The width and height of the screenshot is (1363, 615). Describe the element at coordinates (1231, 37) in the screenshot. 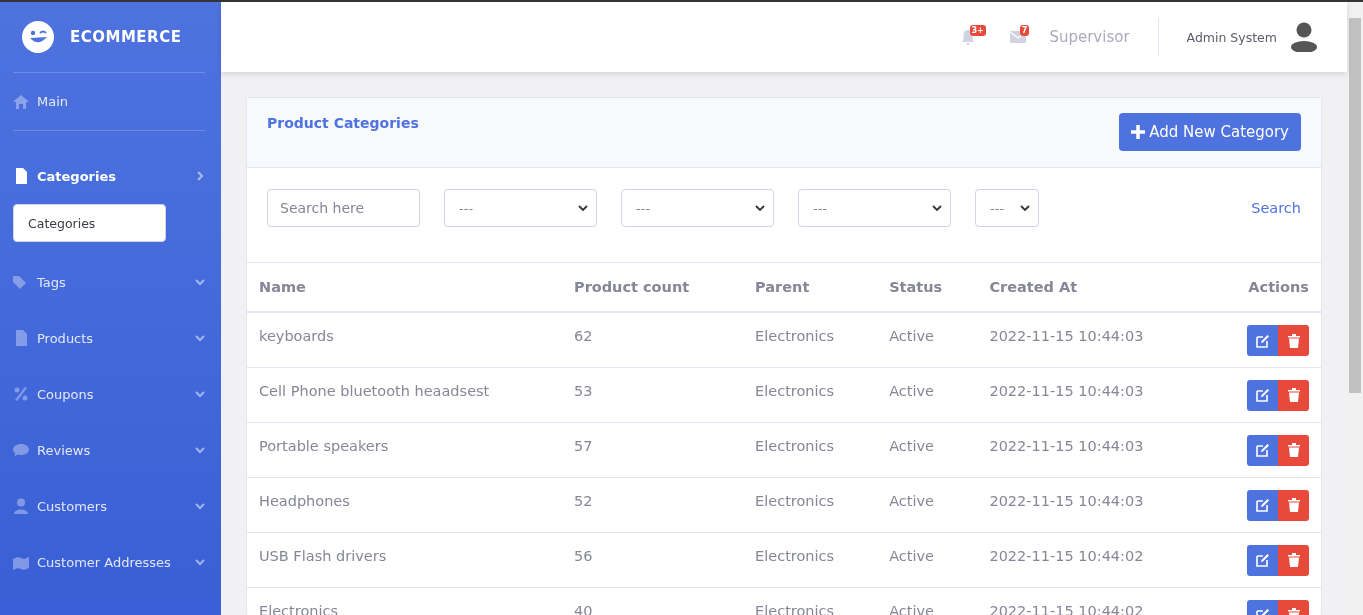

I see `user-name: Admin System` at that location.